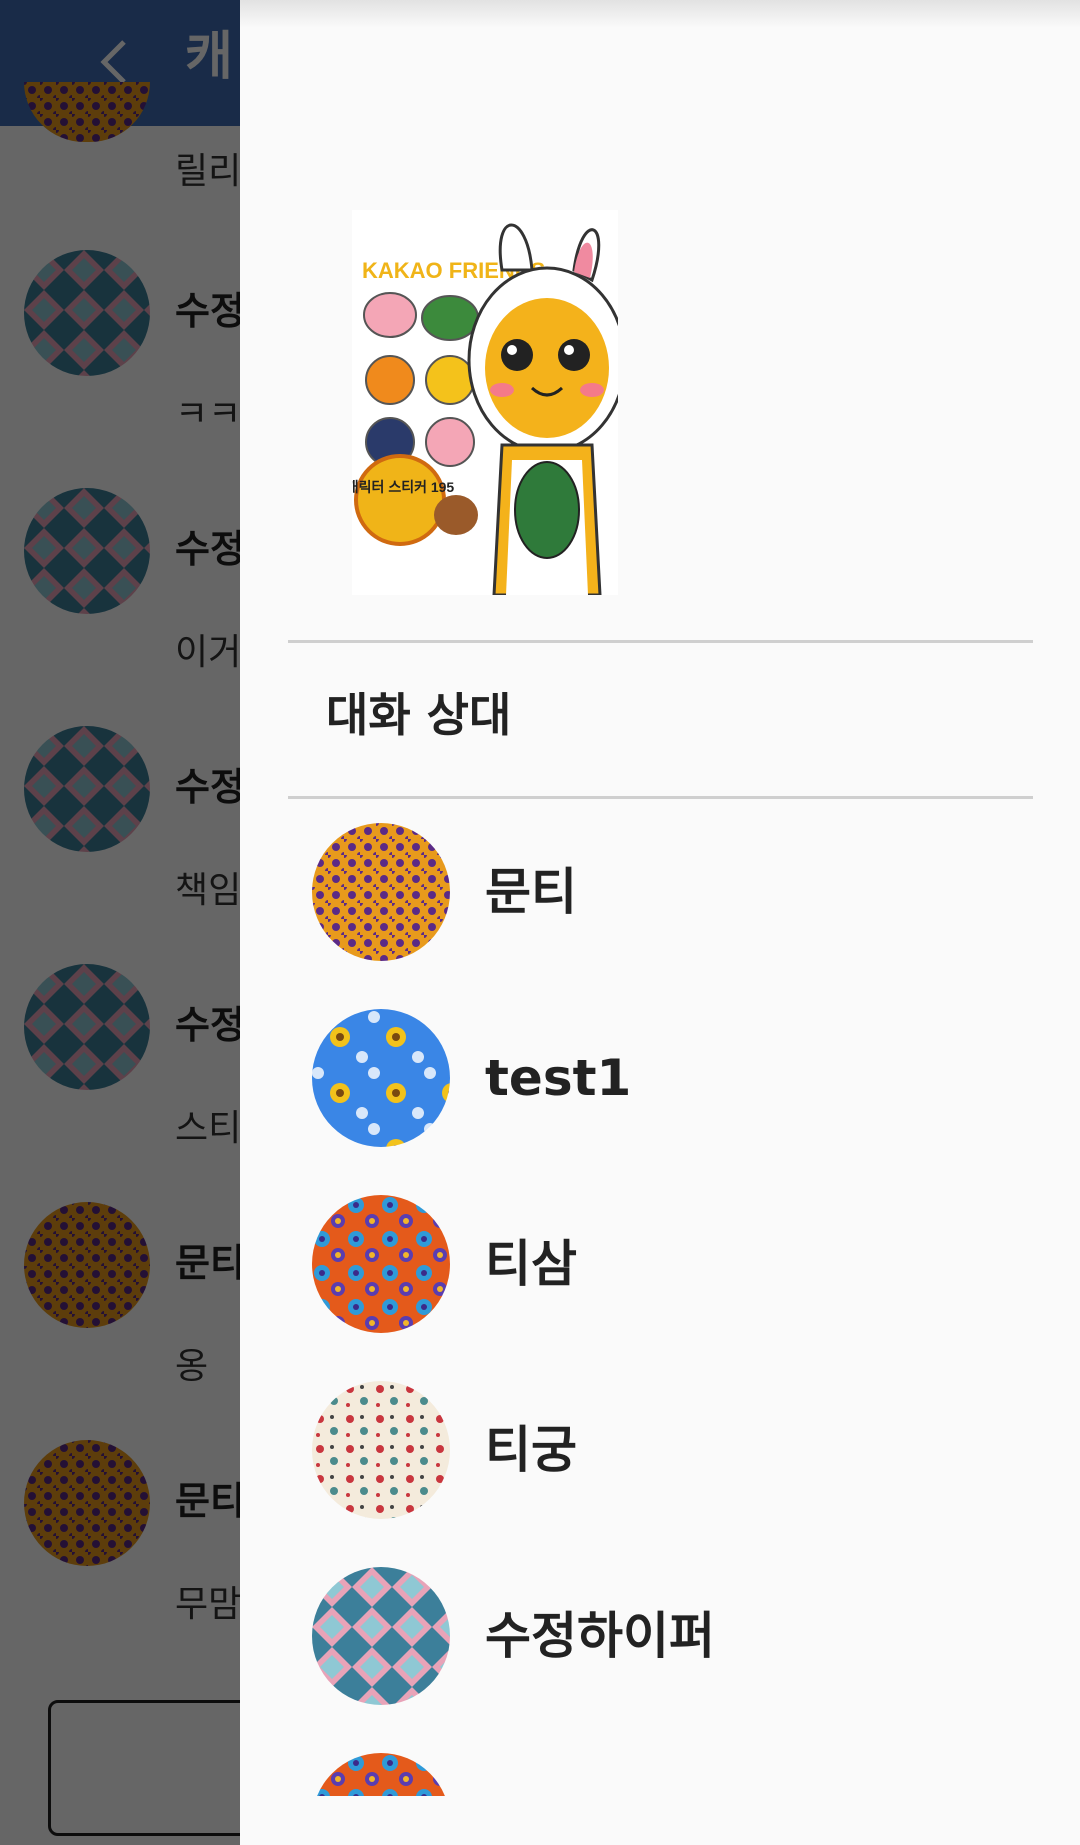  What do you see at coordinates (531, 892) in the screenshot?
I see `member-name: 문티` at bounding box center [531, 892].